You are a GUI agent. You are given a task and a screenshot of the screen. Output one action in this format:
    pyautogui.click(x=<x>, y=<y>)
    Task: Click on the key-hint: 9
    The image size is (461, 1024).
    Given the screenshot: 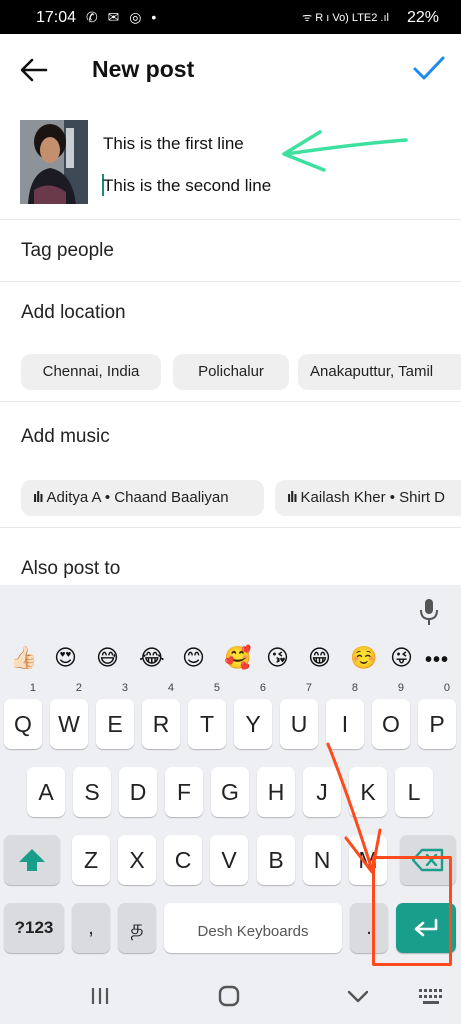 What is the action you would take?
    pyautogui.click(x=400, y=688)
    